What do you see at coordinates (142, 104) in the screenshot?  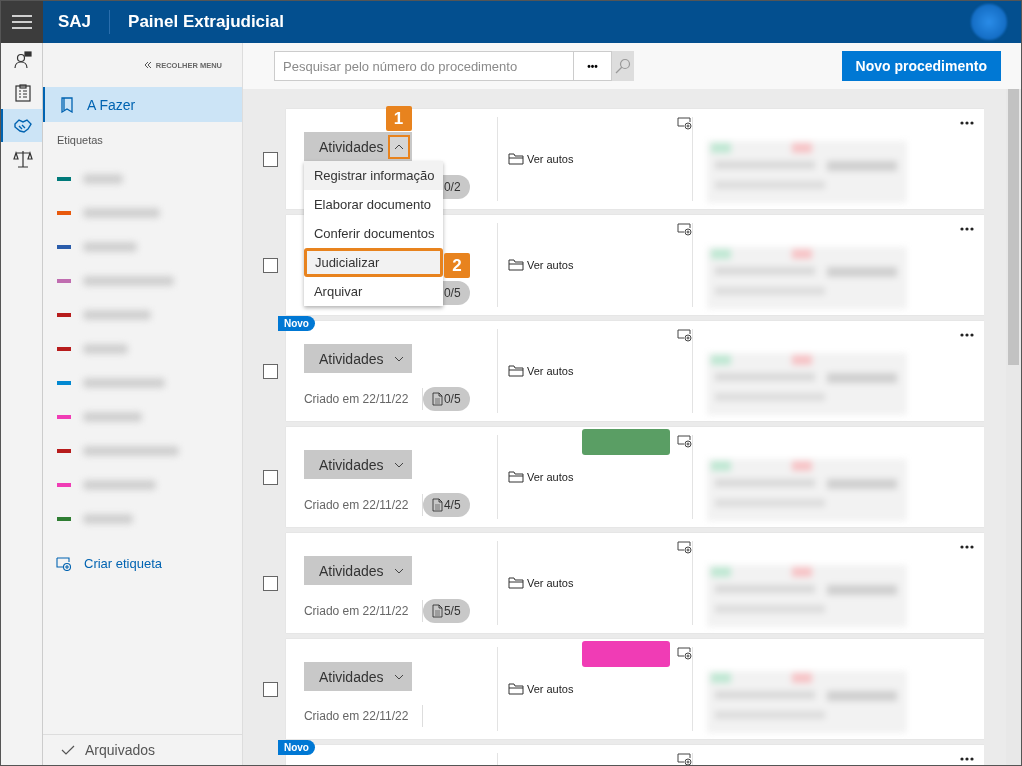 I see `sidebar-item: A Fazer` at bounding box center [142, 104].